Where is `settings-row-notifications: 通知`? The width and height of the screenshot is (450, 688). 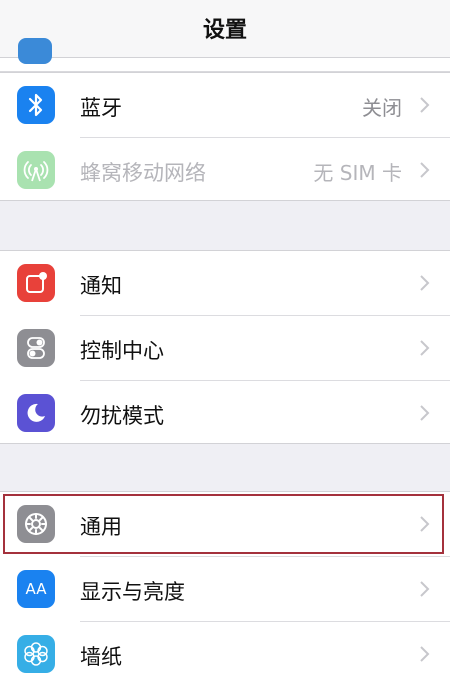
settings-row-notifications: 通知 is located at coordinates (225, 283).